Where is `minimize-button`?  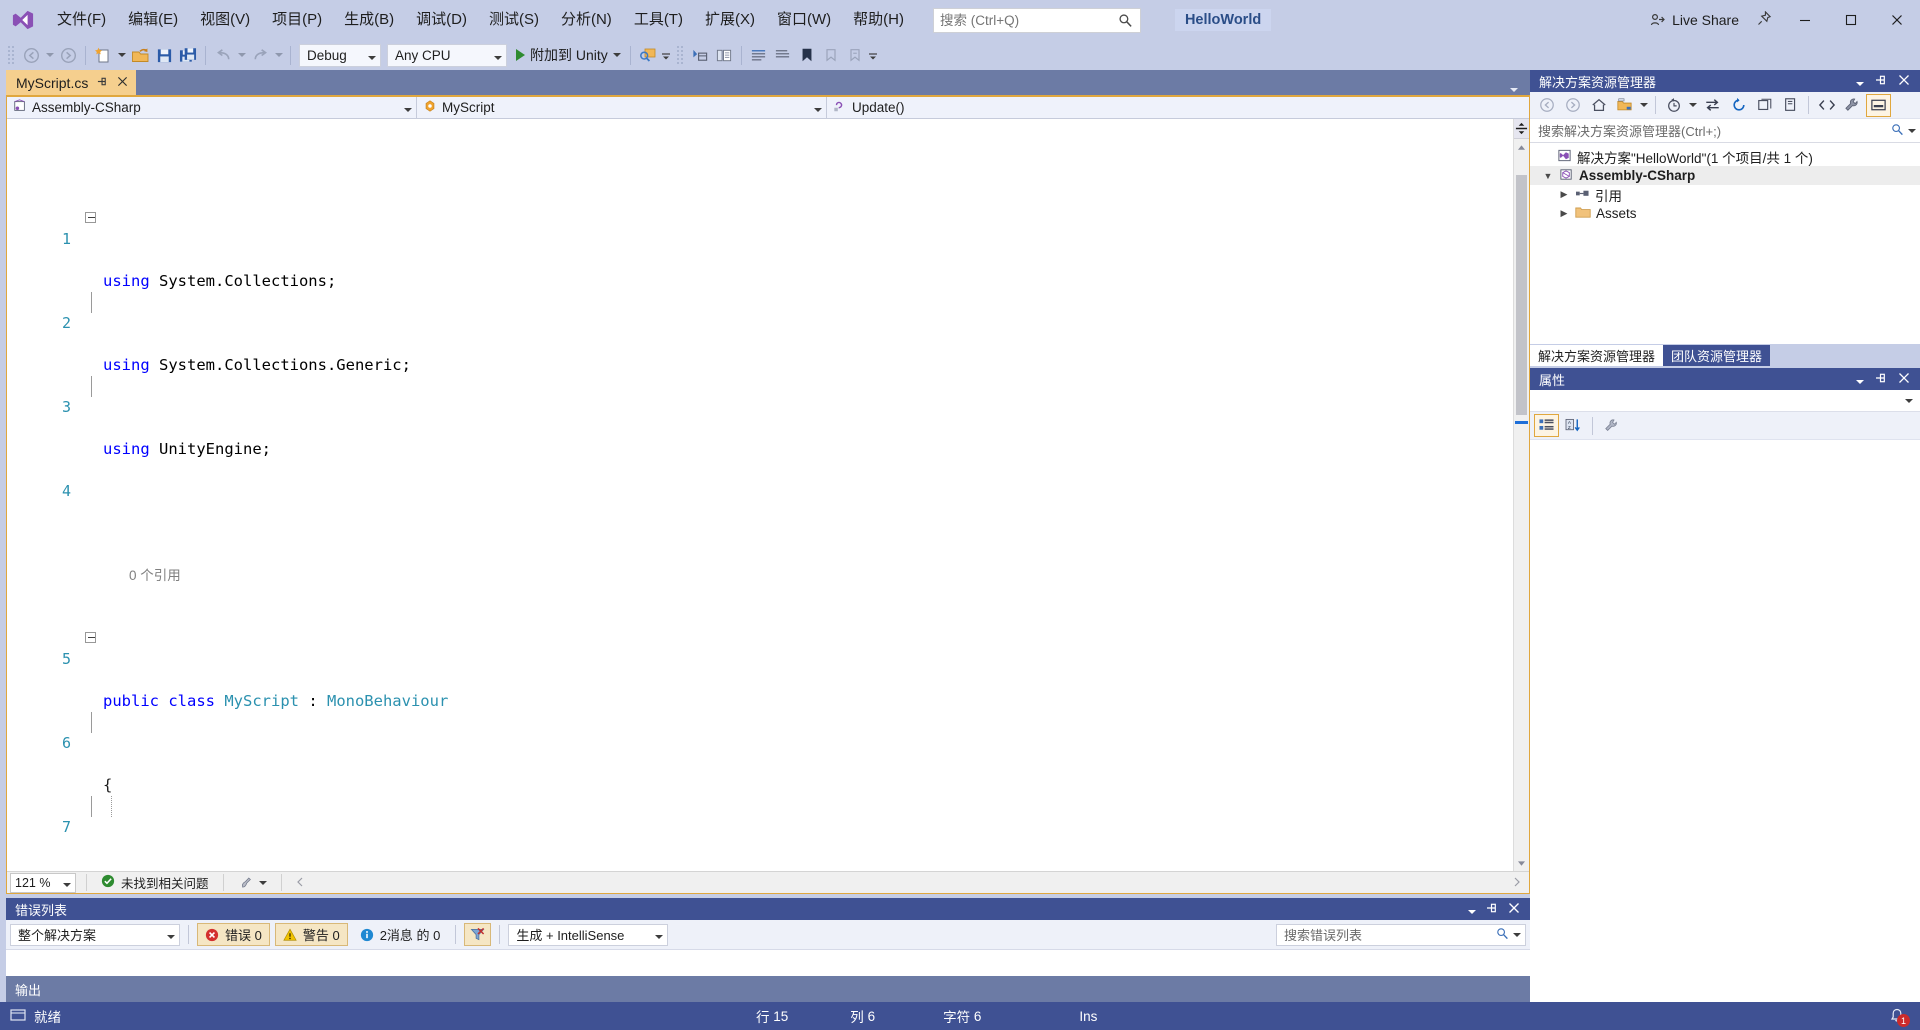 minimize-button is located at coordinates (1805, 20).